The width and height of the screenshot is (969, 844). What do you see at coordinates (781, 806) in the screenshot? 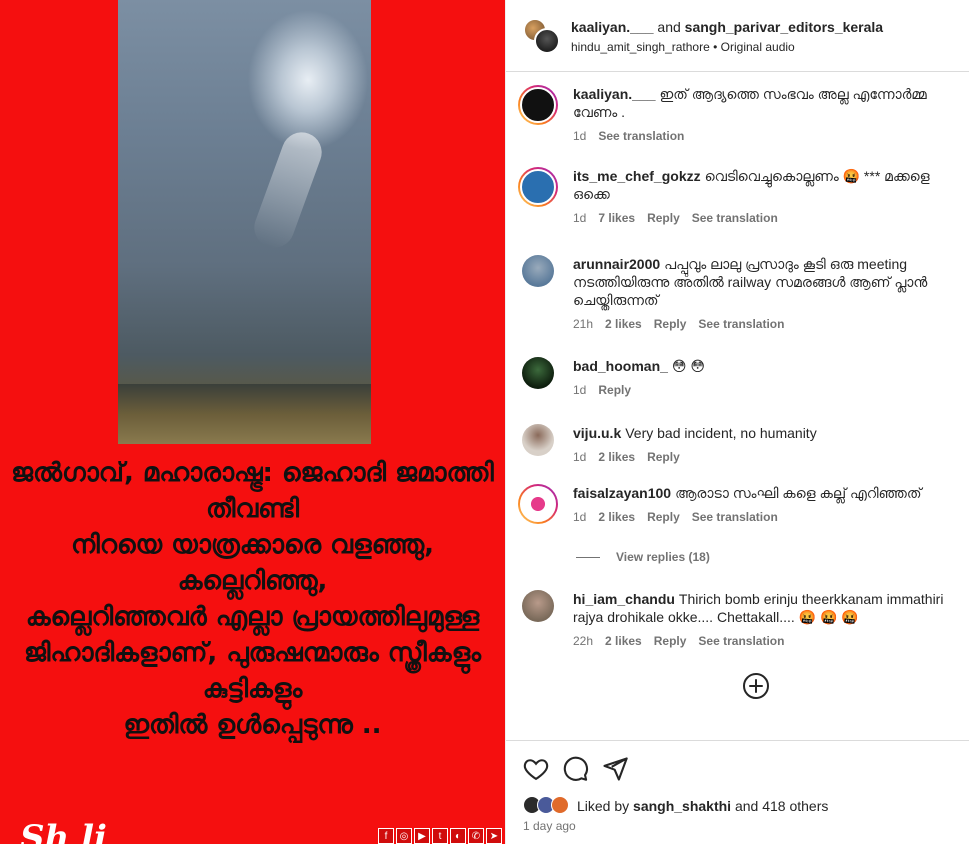
I see `liked-by-others: and 418 others` at bounding box center [781, 806].